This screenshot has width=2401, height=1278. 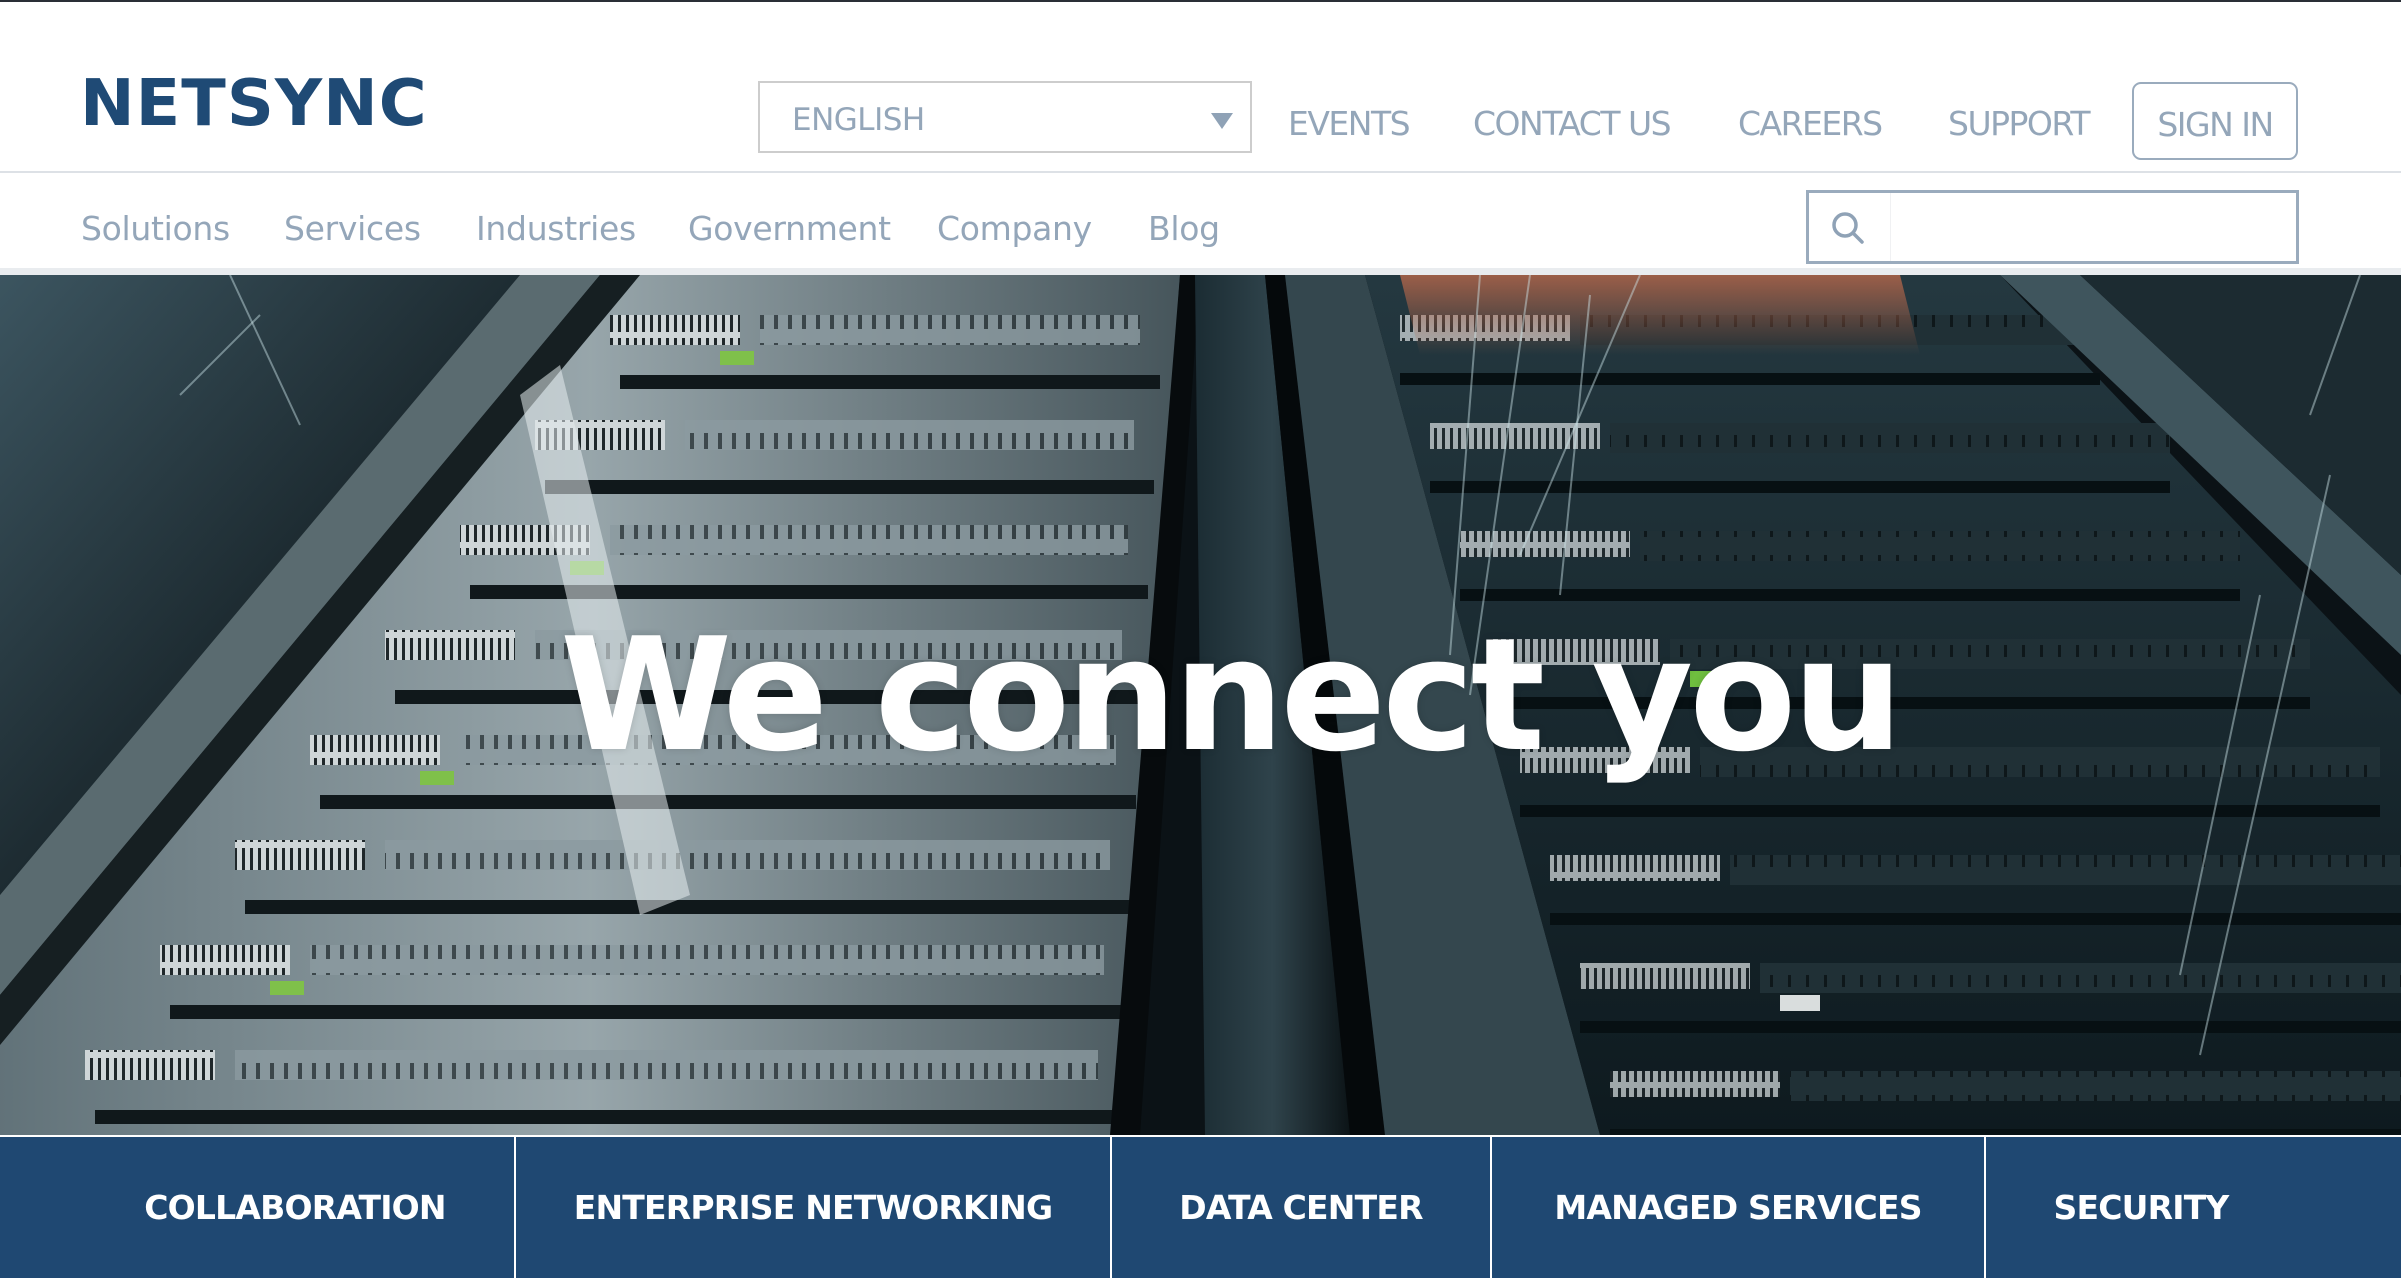 What do you see at coordinates (1572, 124) in the screenshot?
I see `nav-link-contact-us: CONTACT US` at bounding box center [1572, 124].